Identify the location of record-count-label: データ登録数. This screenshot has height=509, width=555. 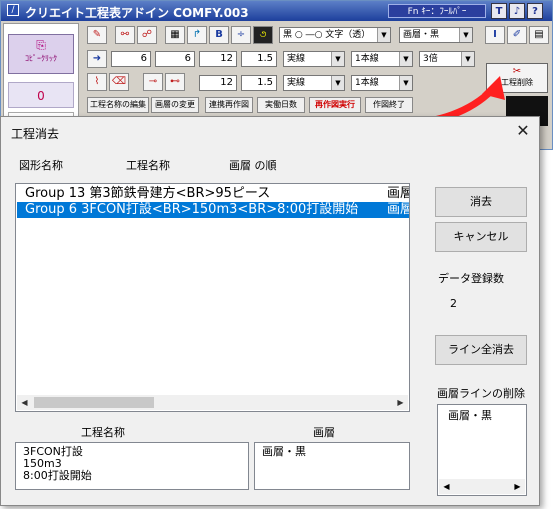
(471, 278).